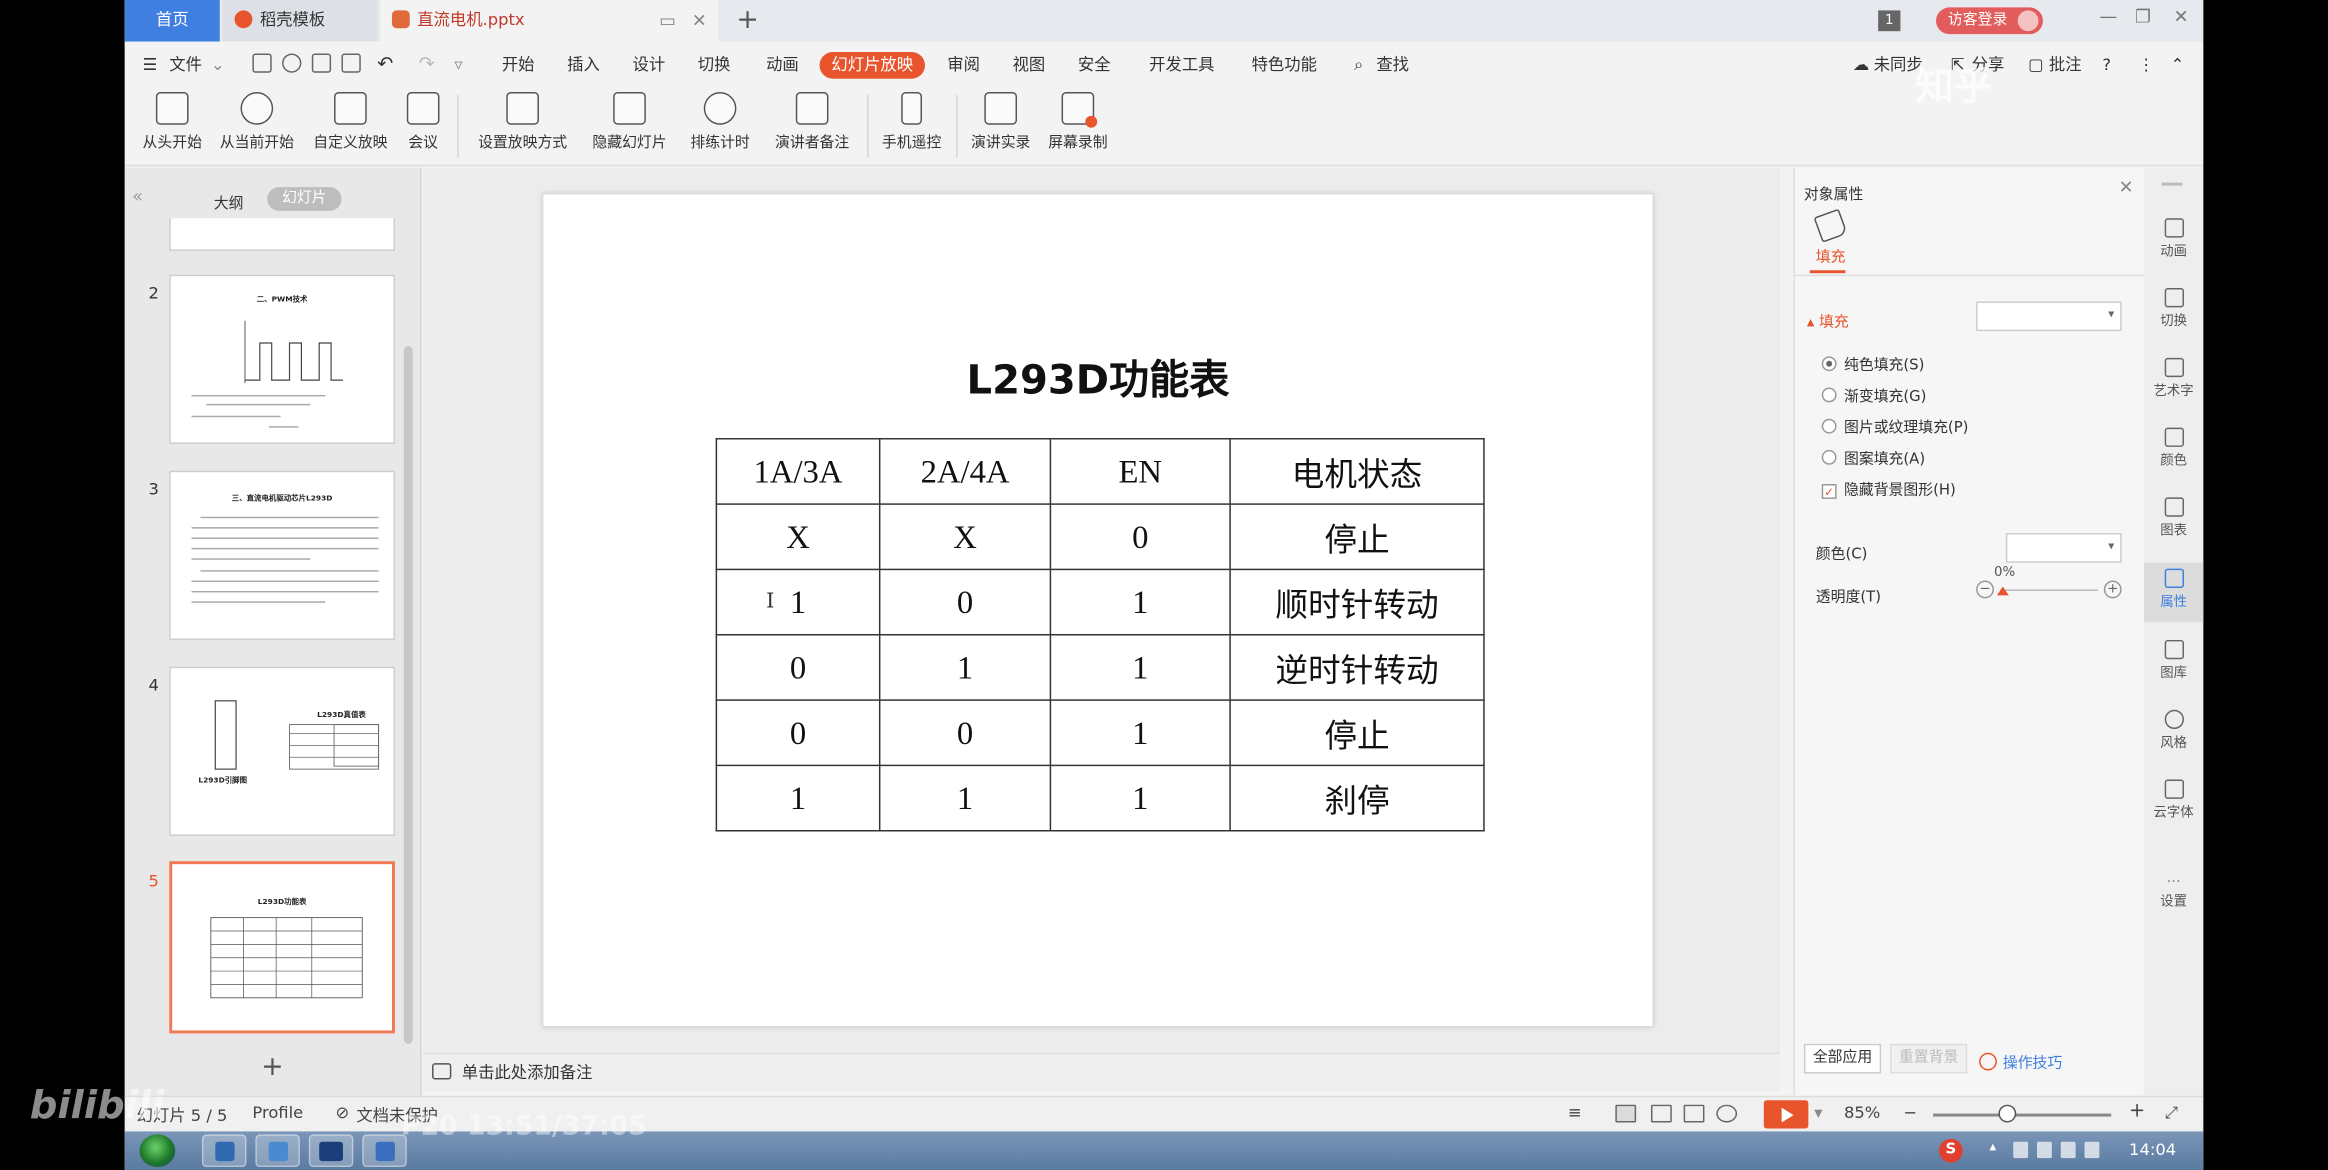 The image size is (2328, 1170). I want to click on export-pdf-icon, so click(292, 63).